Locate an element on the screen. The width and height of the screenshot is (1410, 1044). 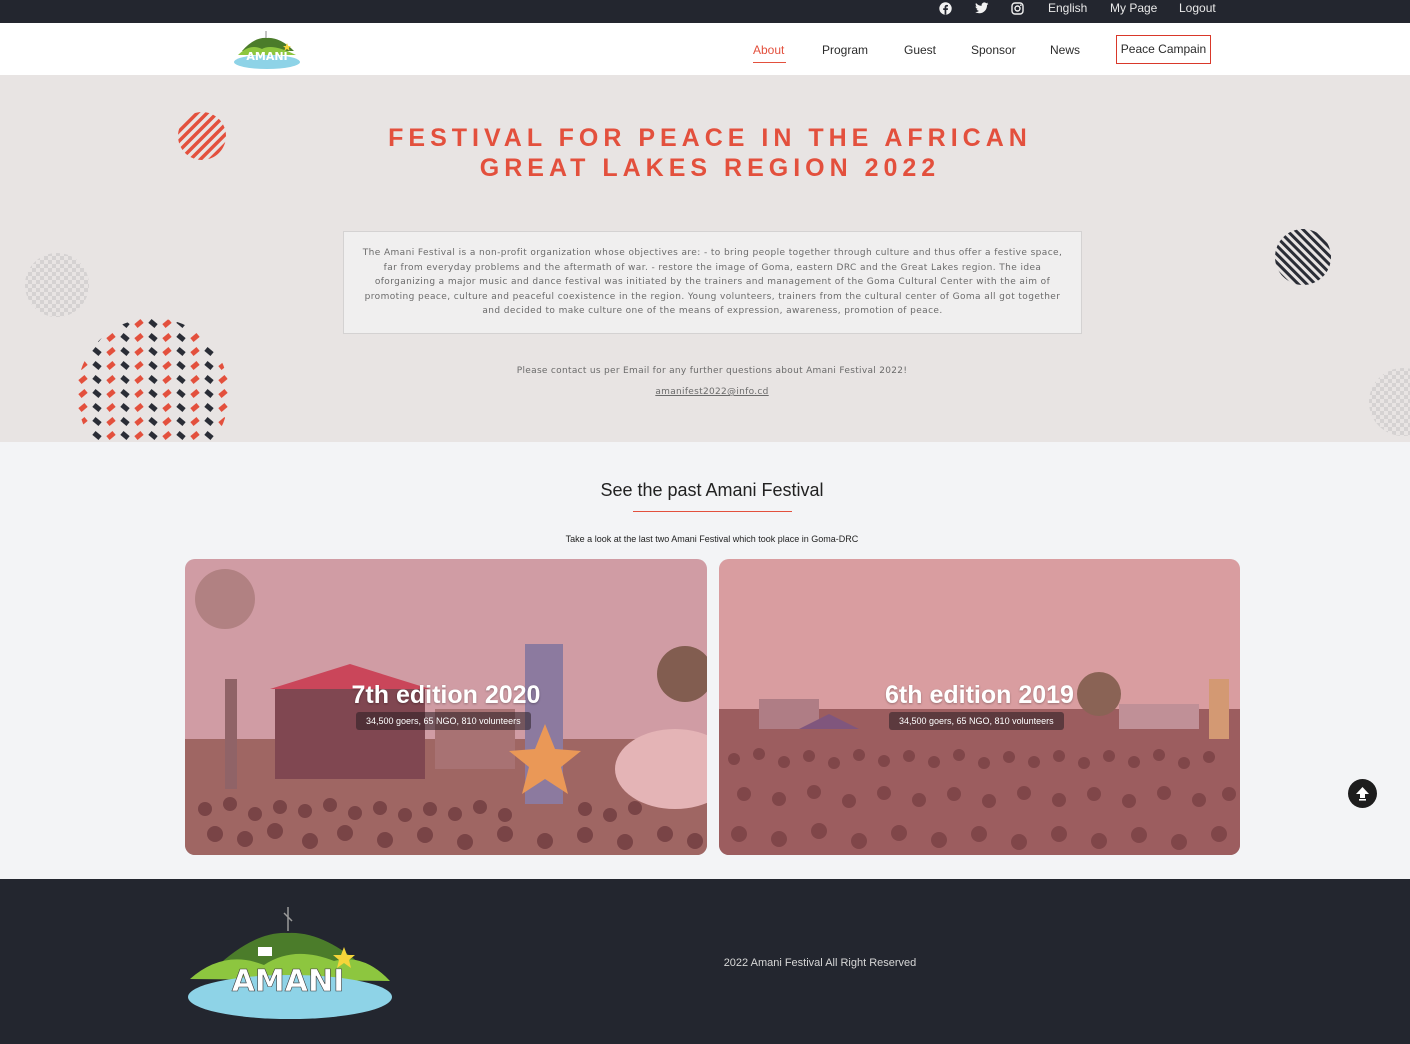
hero-title-line2: GREAT LAKES REGION 2022 is located at coordinates (710, 168).